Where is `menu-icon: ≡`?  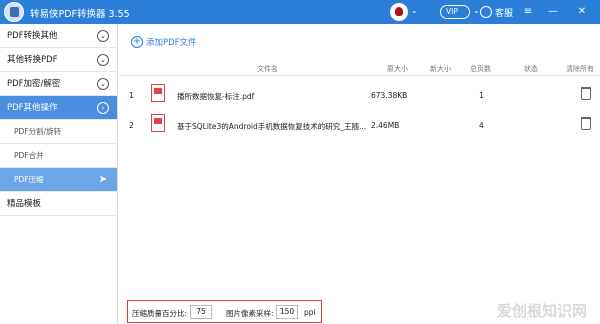
menu-icon: ≡ is located at coordinates (528, 12).